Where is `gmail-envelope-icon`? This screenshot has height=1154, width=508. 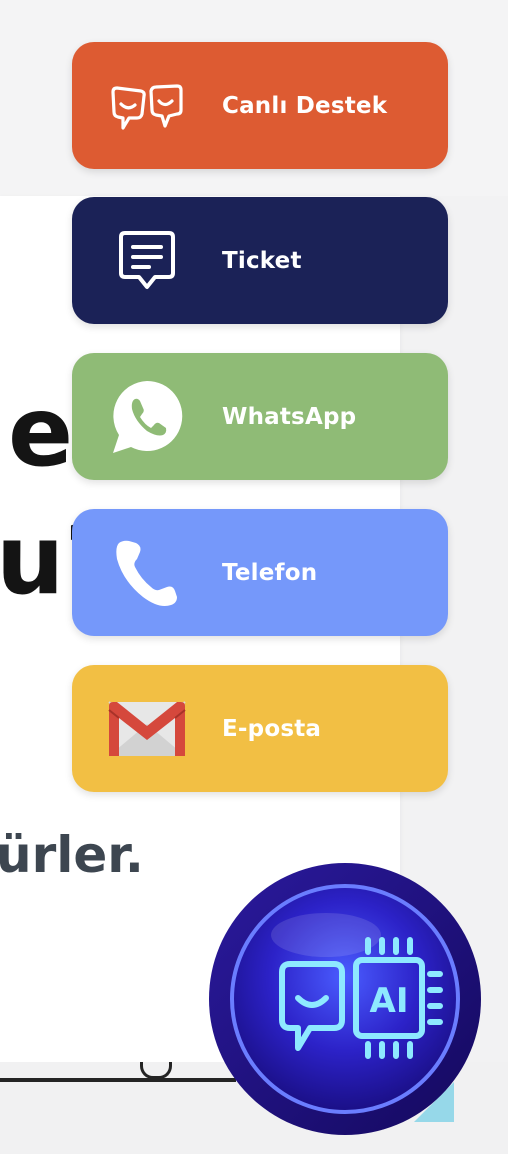
gmail-envelope-icon is located at coordinates (147, 728).